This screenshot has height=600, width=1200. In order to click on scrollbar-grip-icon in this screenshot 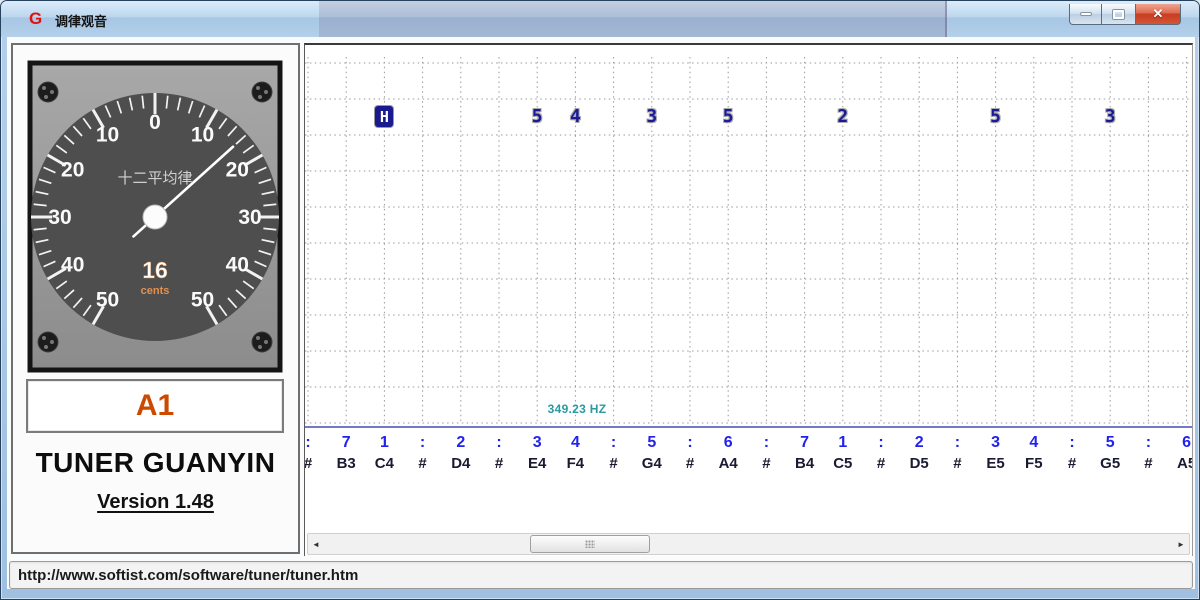, I will do `click(590, 544)`.